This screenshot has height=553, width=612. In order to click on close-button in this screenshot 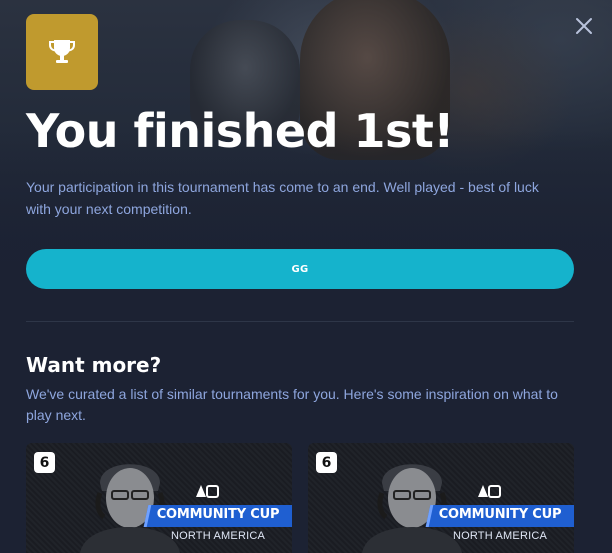, I will do `click(584, 26)`.